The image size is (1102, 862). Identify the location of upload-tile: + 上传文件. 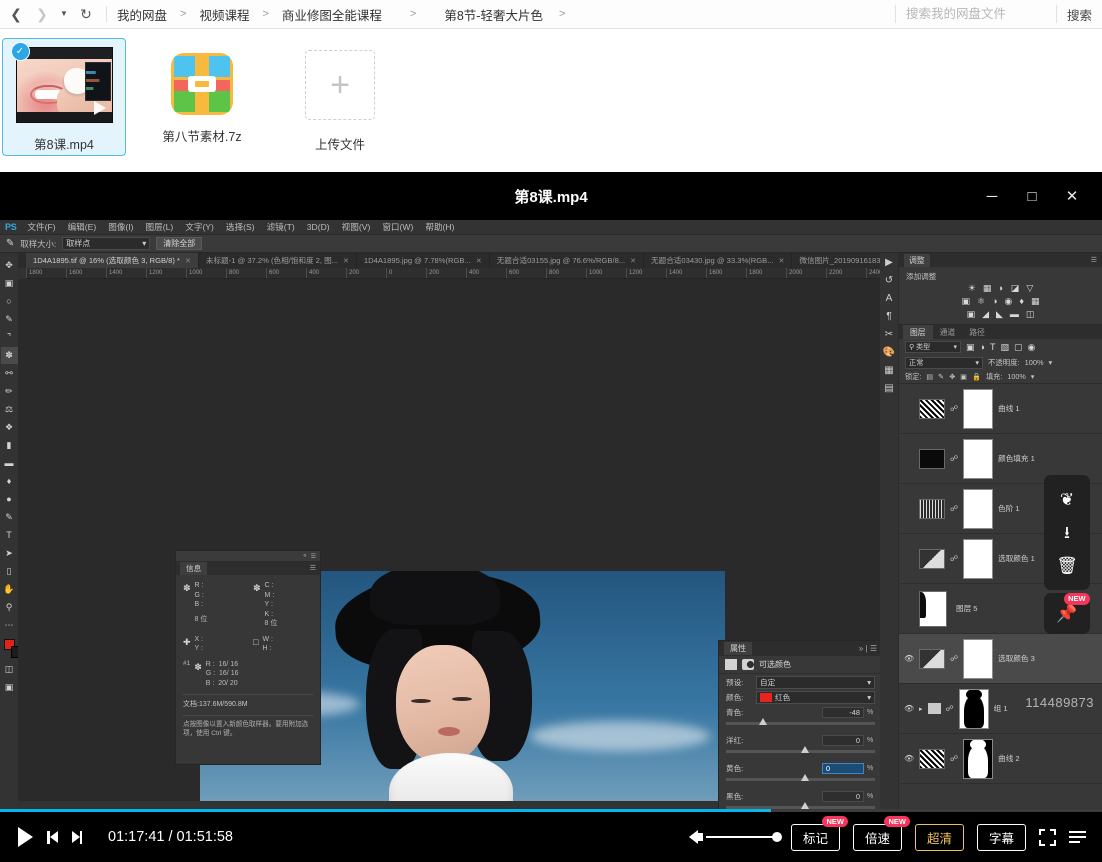
(340, 97).